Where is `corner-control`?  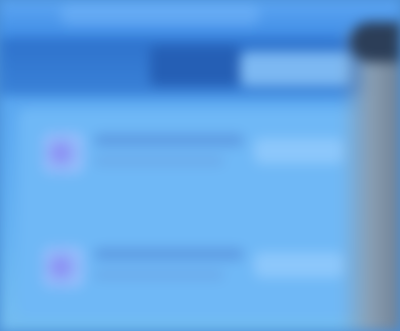 corner-control is located at coordinates (375, 42).